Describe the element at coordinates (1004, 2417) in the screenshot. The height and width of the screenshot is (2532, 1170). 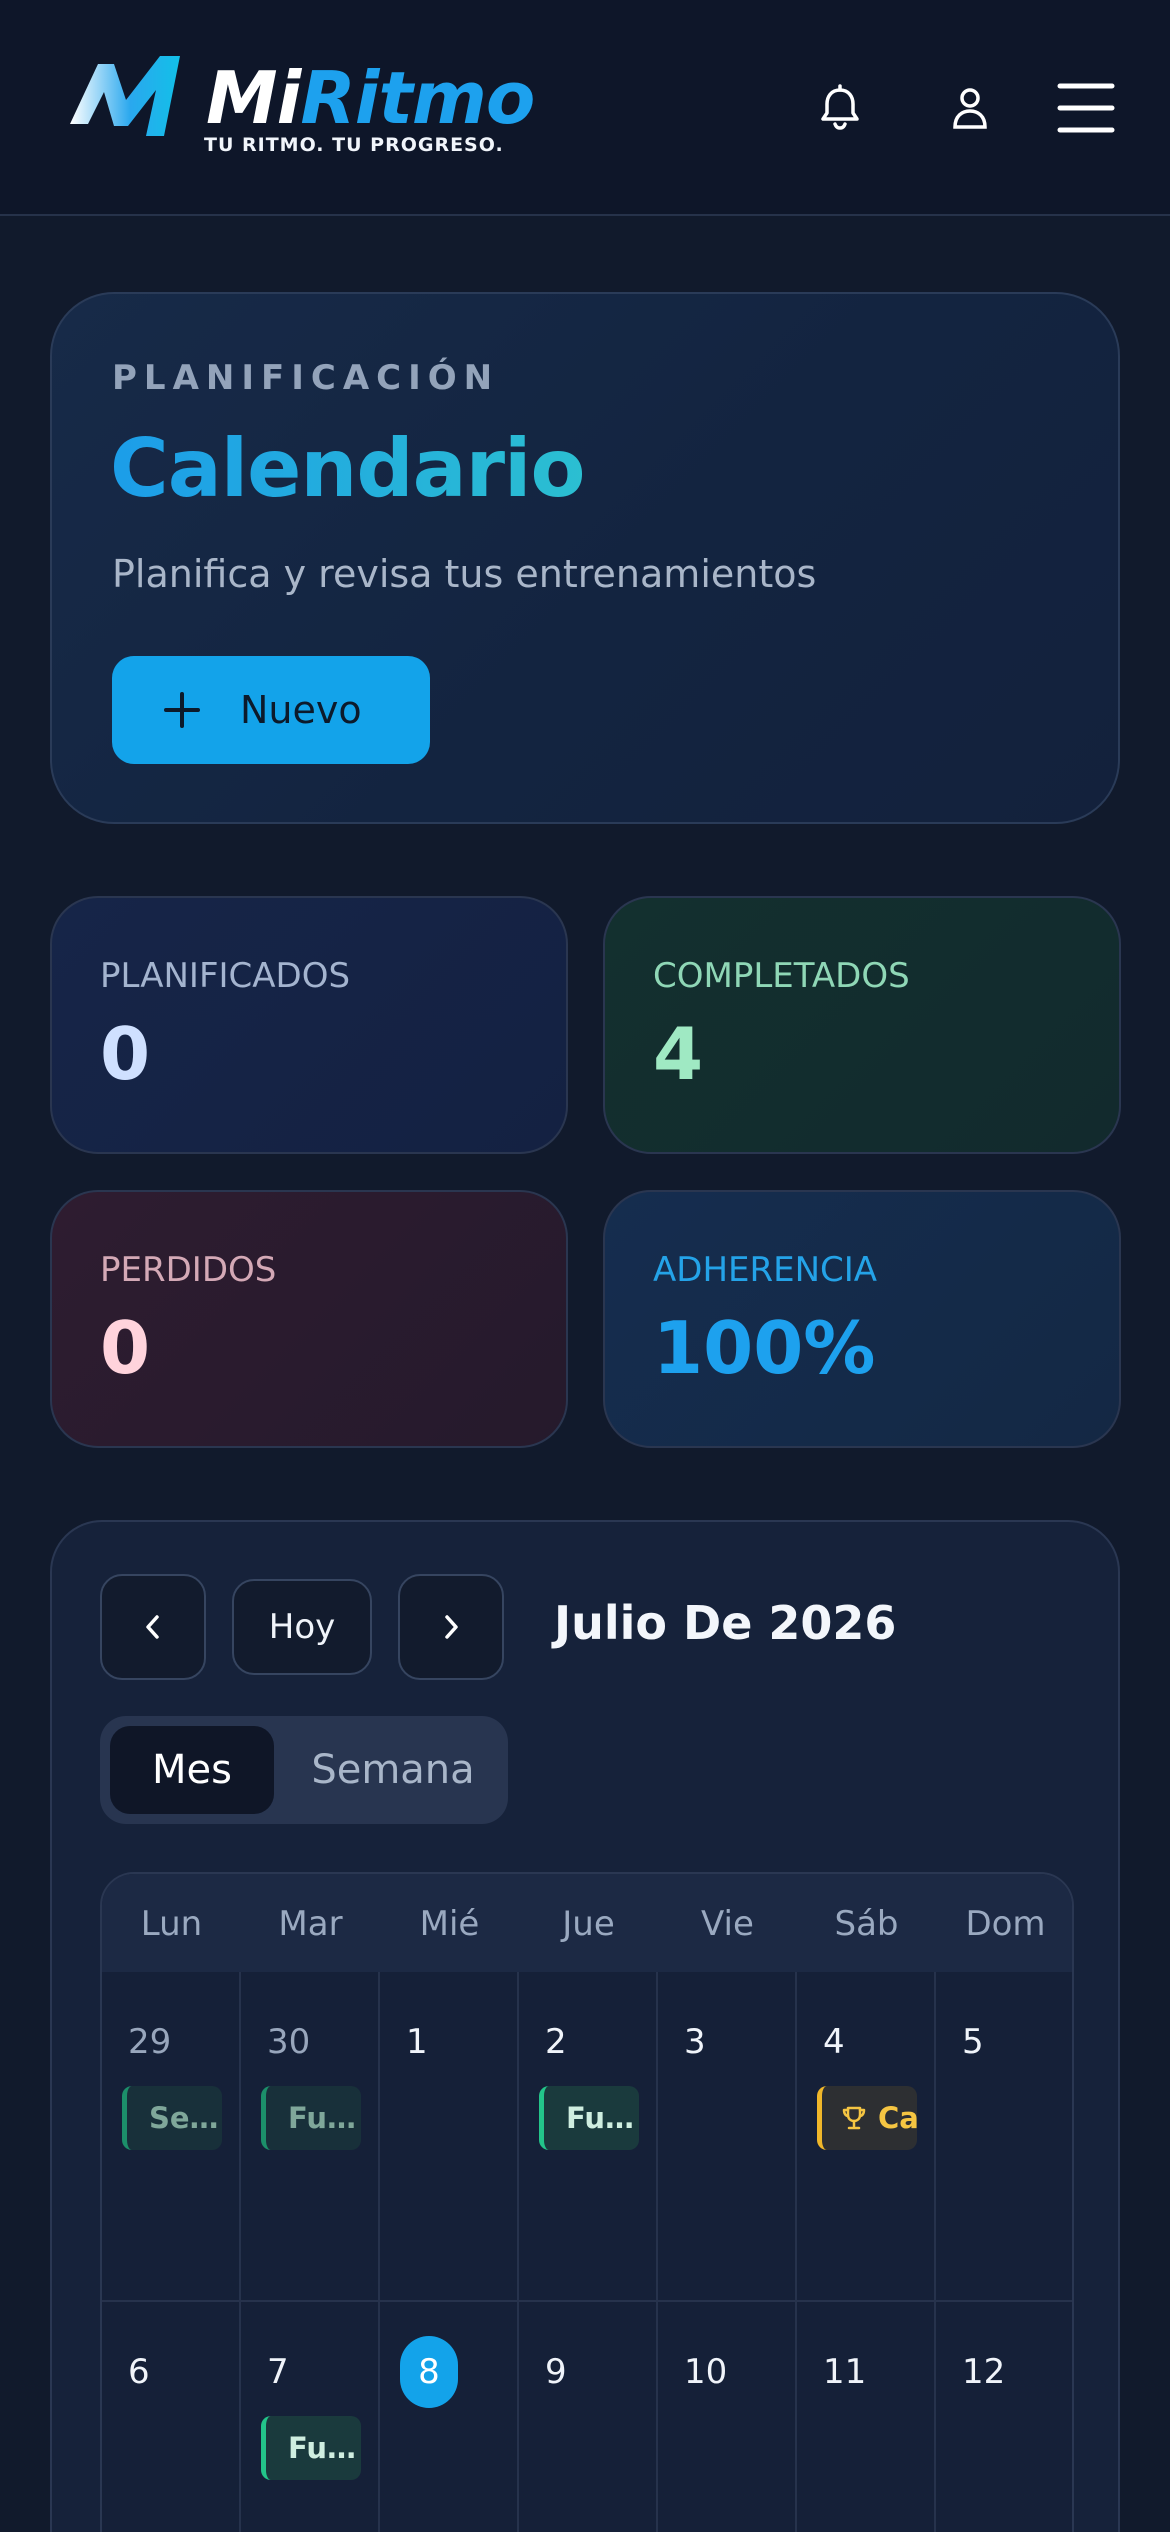
I see `day-cell: 12` at that location.